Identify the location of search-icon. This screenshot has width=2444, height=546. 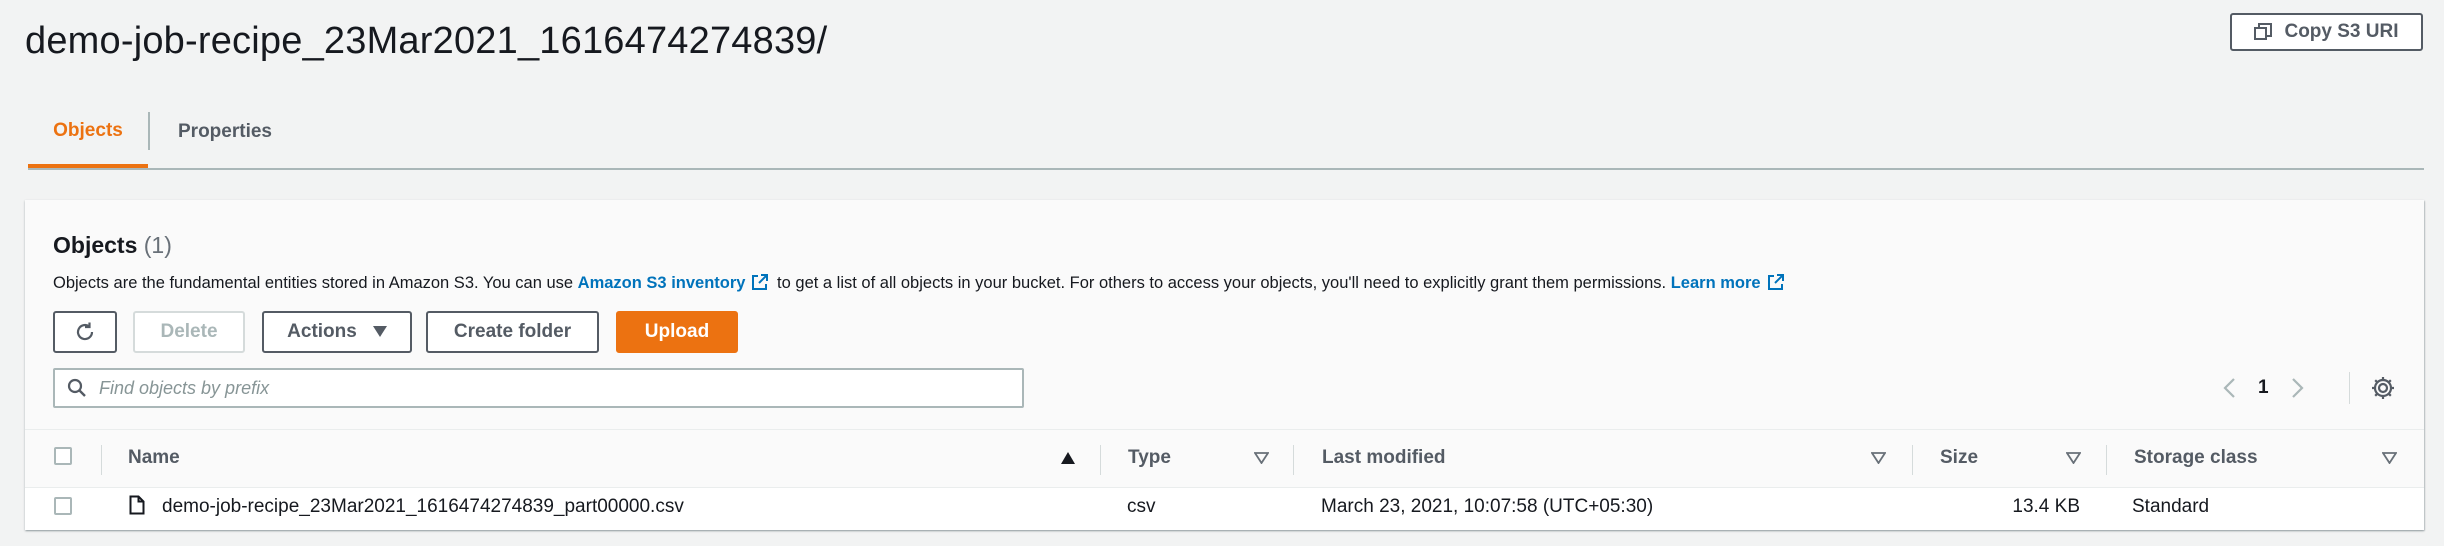
(76, 387).